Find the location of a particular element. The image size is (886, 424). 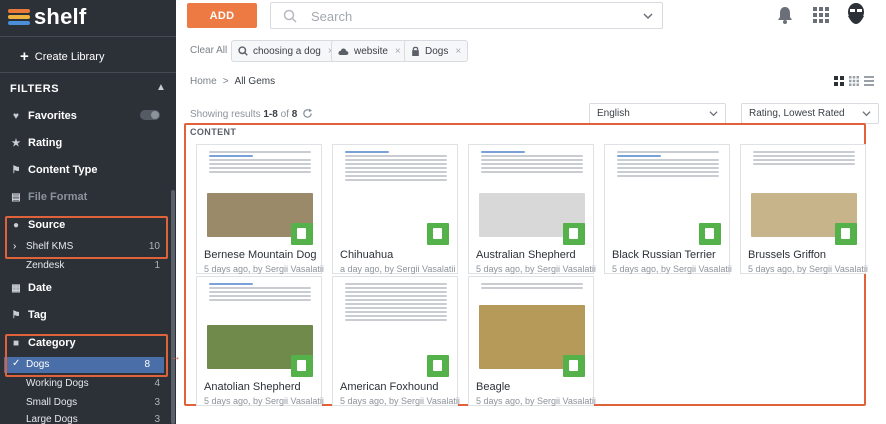

breadcrumb-home: Home is located at coordinates (203, 81).